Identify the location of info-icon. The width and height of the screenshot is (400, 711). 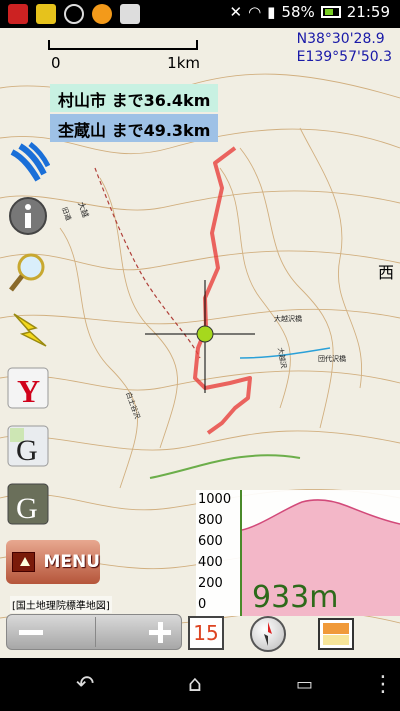
(28, 216).